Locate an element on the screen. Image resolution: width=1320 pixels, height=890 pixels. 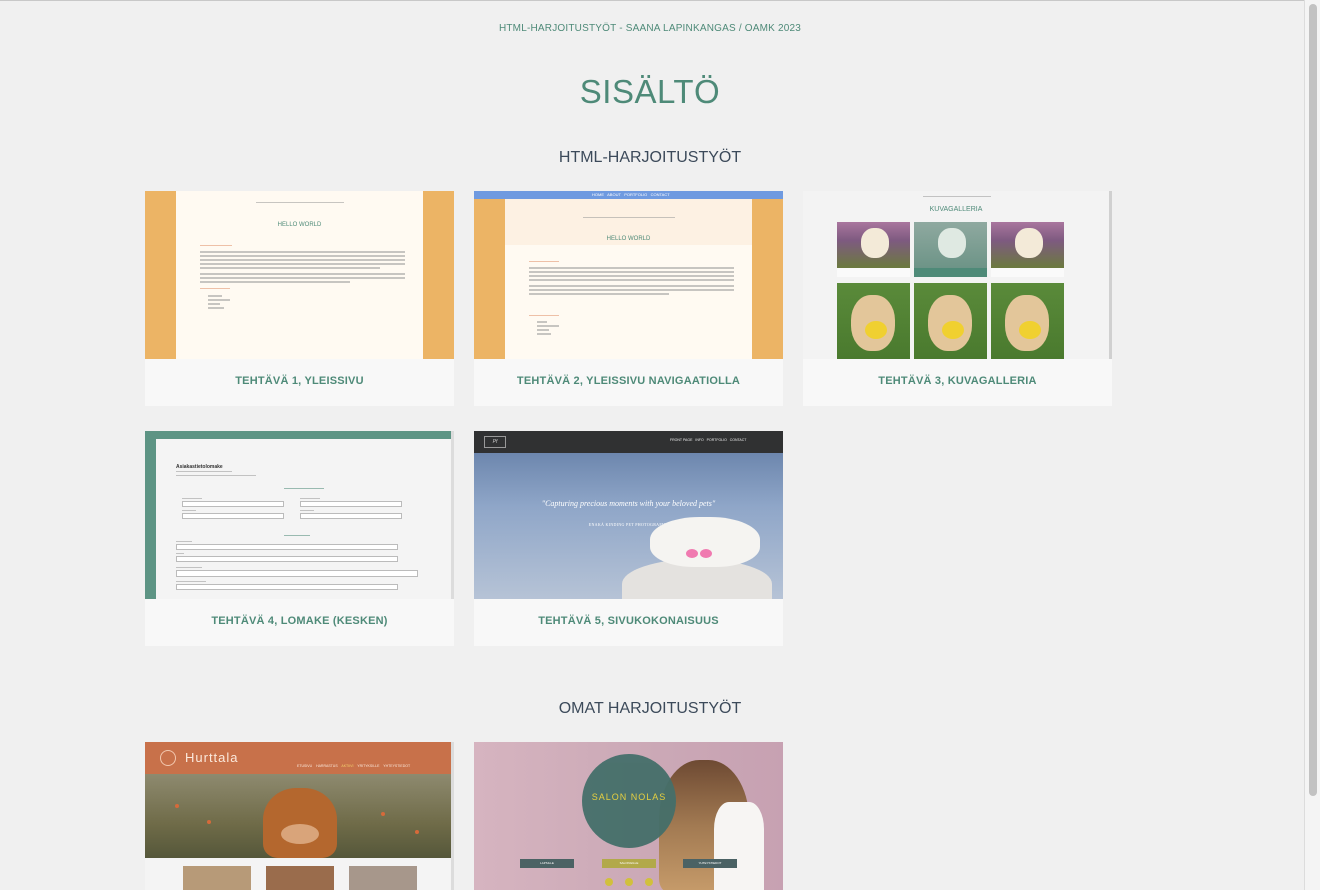
woman-image is located at coordinates (739, 846).